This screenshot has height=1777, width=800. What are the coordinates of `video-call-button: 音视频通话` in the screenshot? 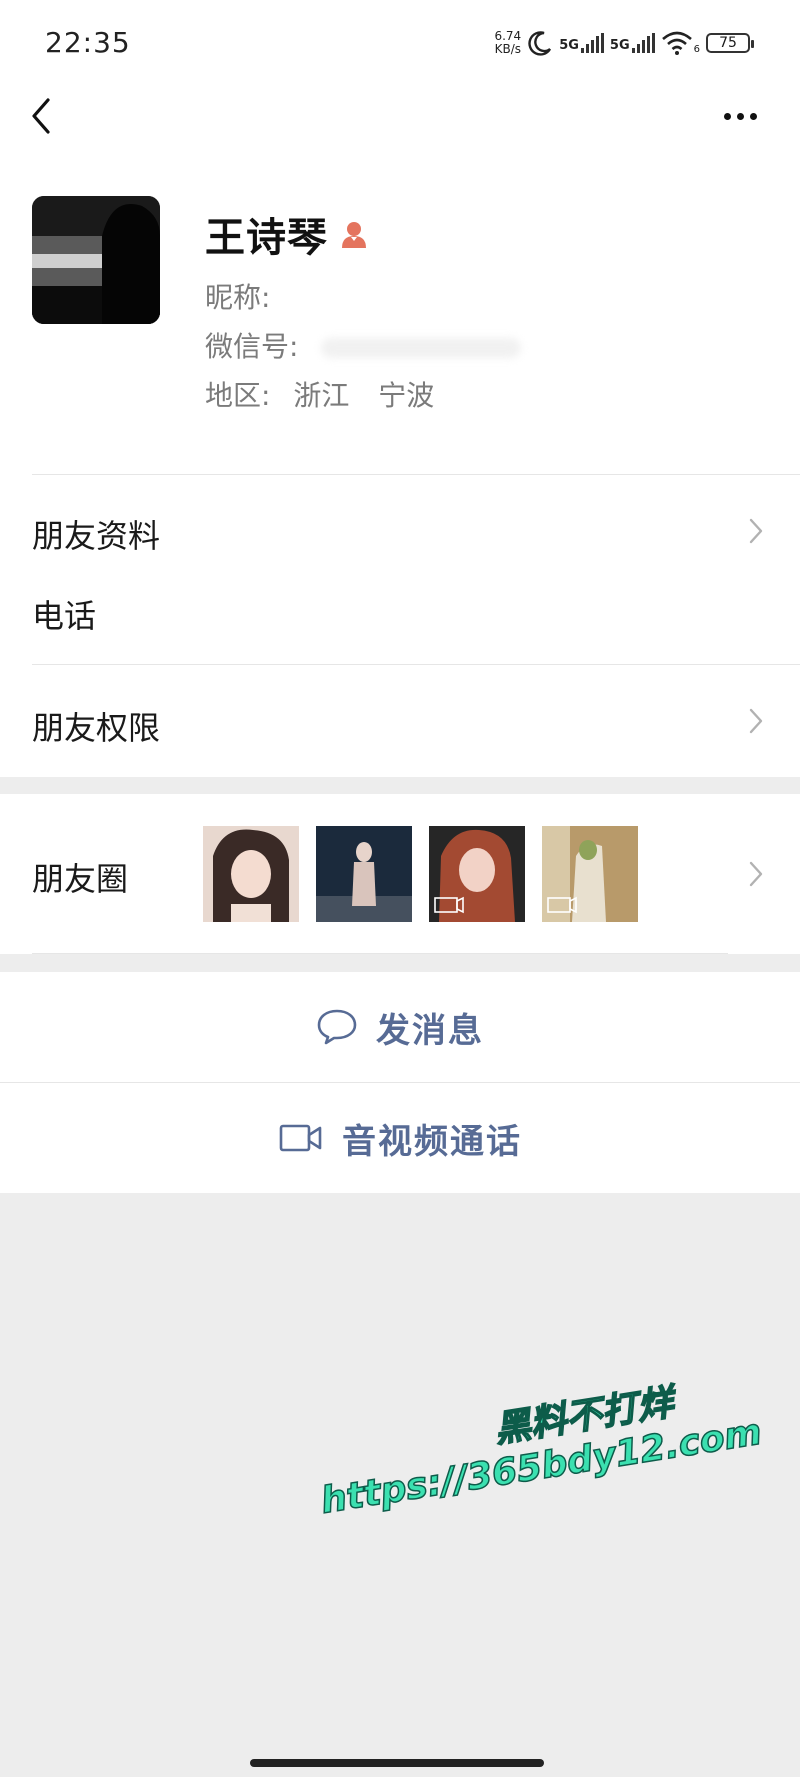 It's located at (400, 1138).